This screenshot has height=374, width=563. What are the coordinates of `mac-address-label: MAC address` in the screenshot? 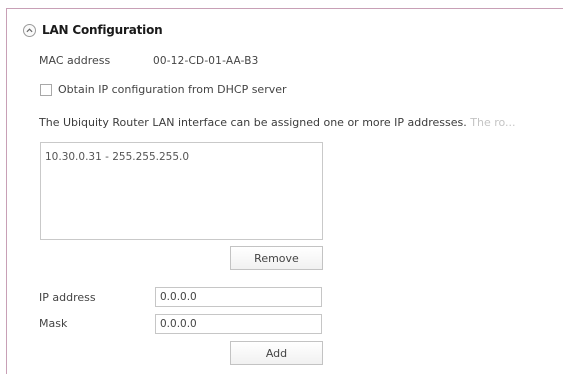 It's located at (75, 60).